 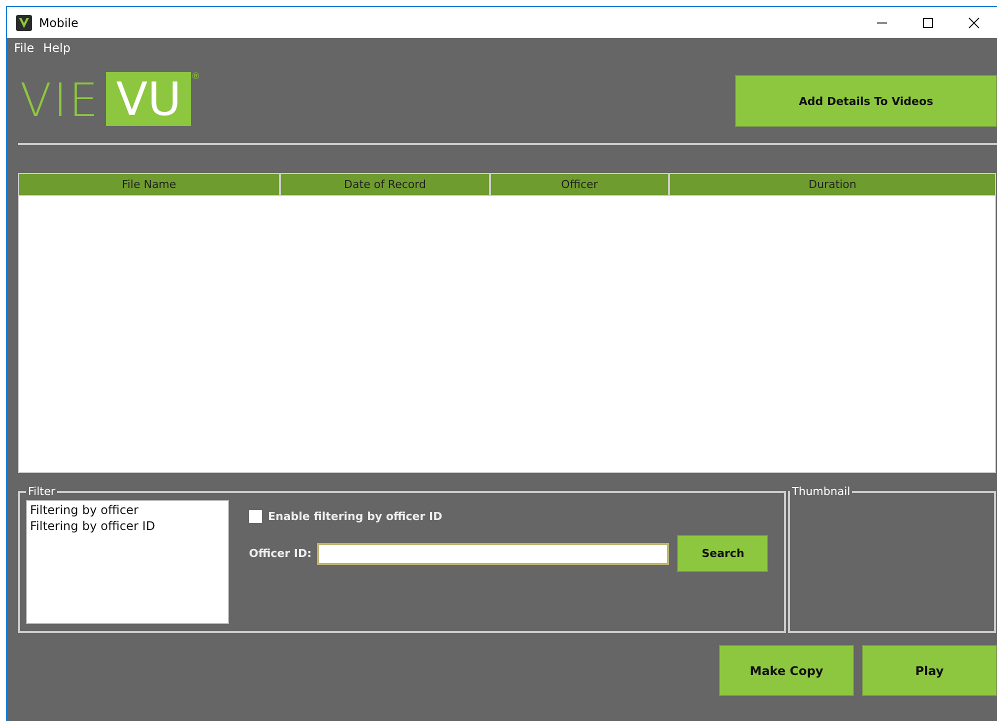 I want to click on search-button: Search, so click(x=722, y=553).